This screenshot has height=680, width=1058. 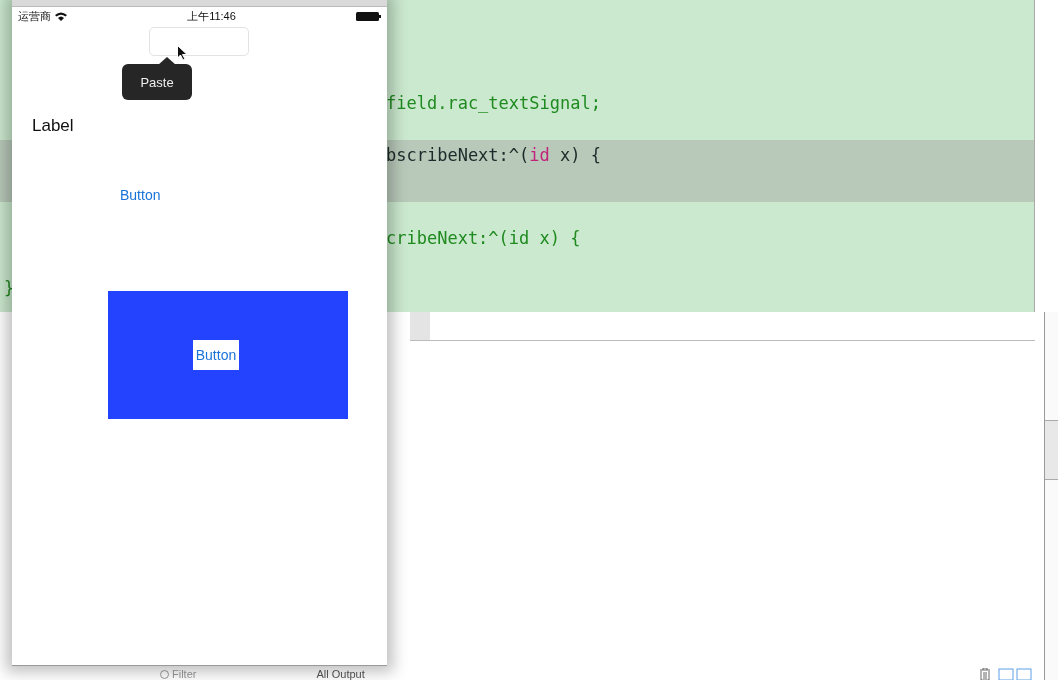 What do you see at coordinates (216, 355) in the screenshot?
I see `panel-button: Button` at bounding box center [216, 355].